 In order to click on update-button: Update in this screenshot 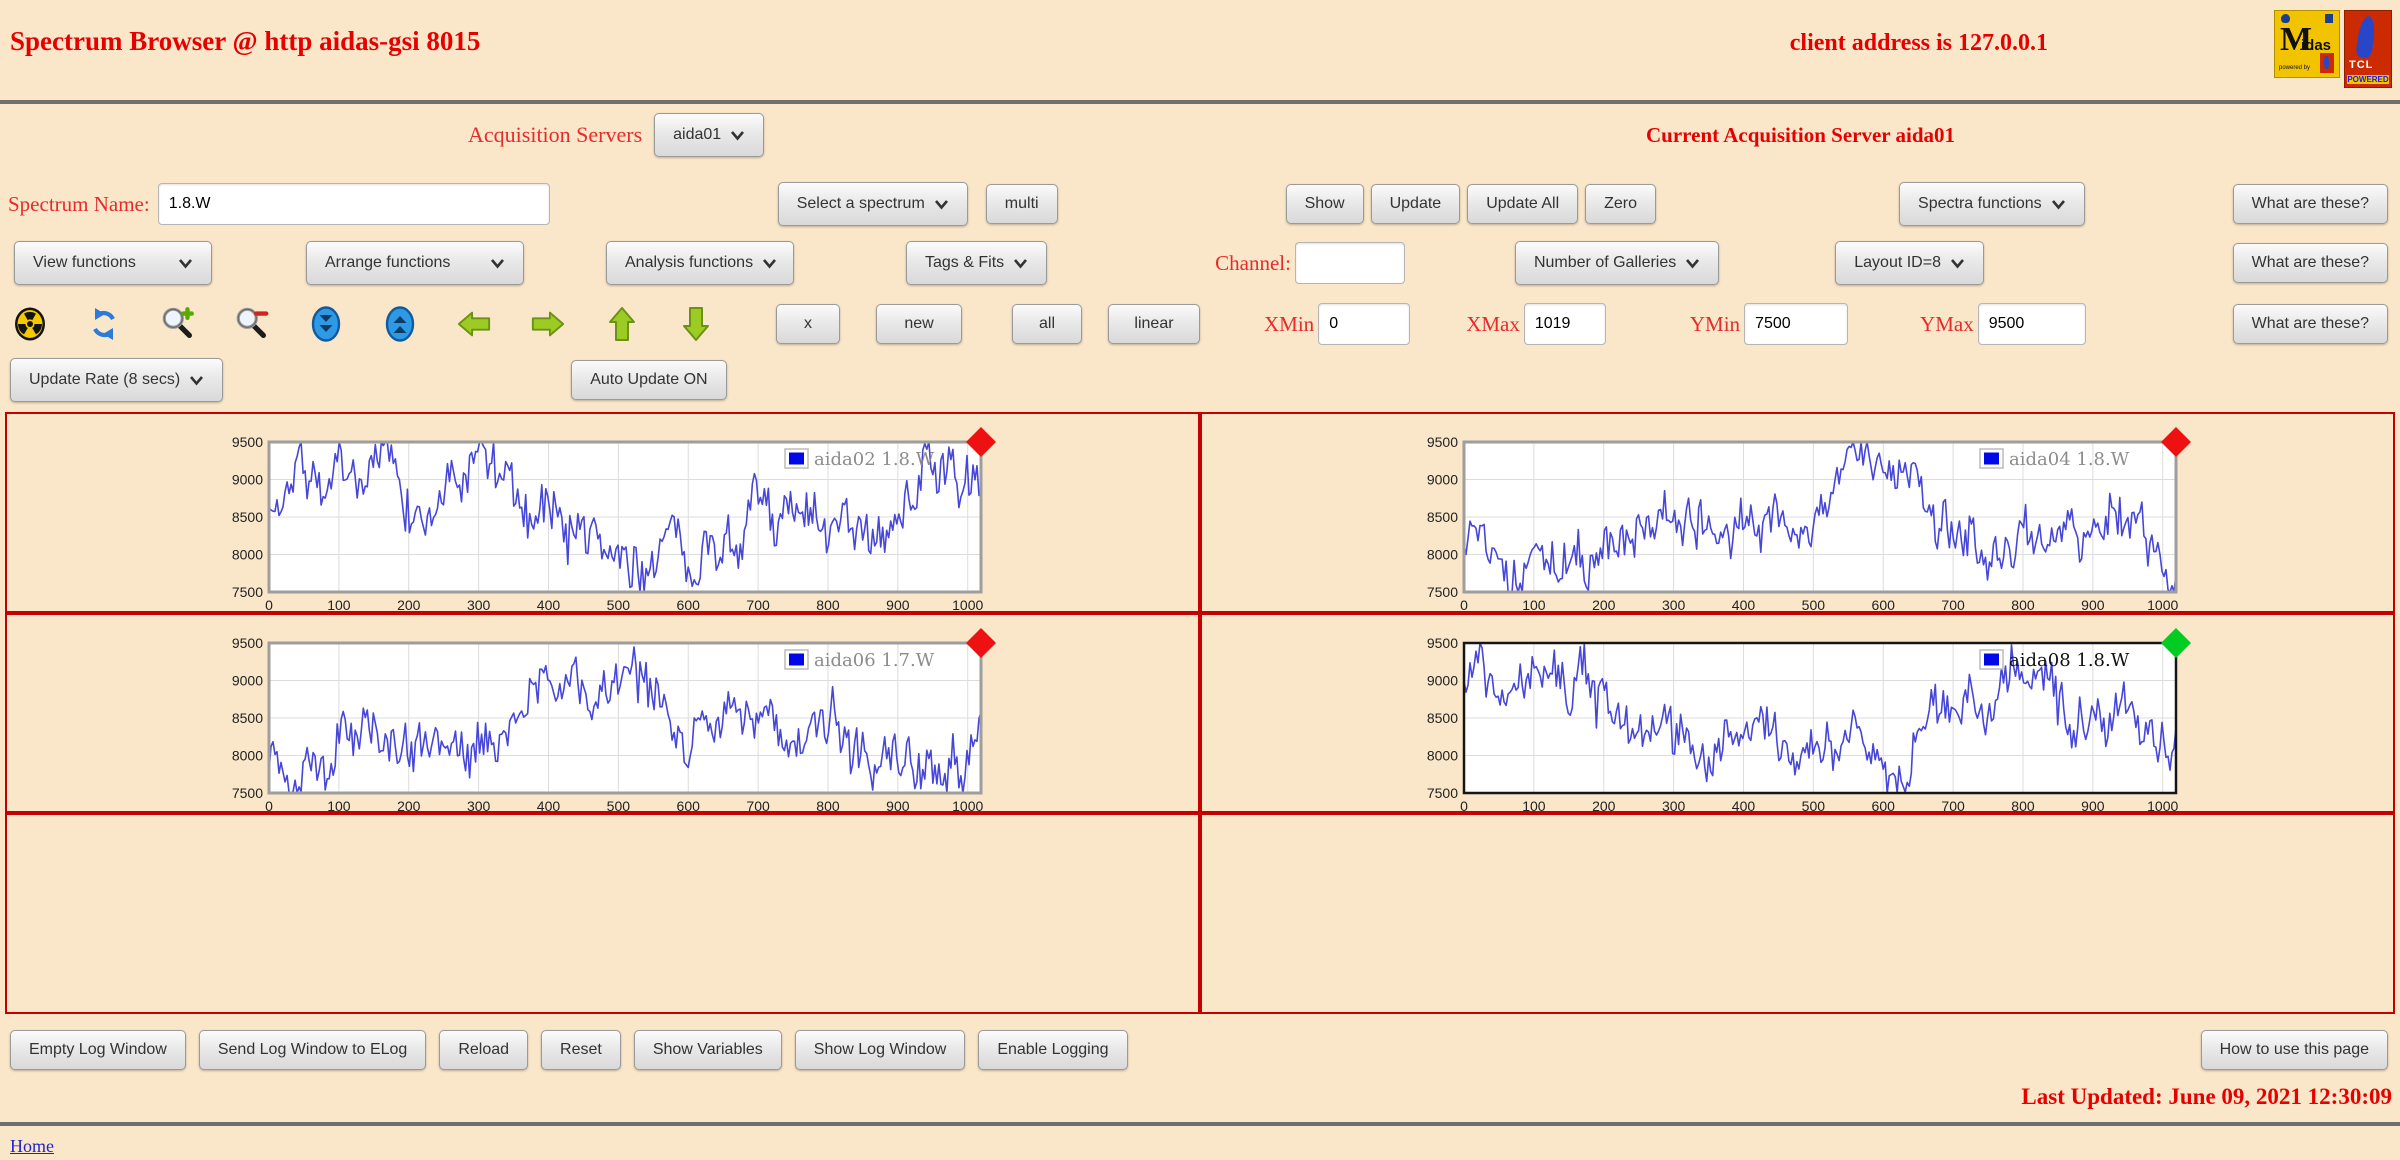, I will do `click(1415, 204)`.